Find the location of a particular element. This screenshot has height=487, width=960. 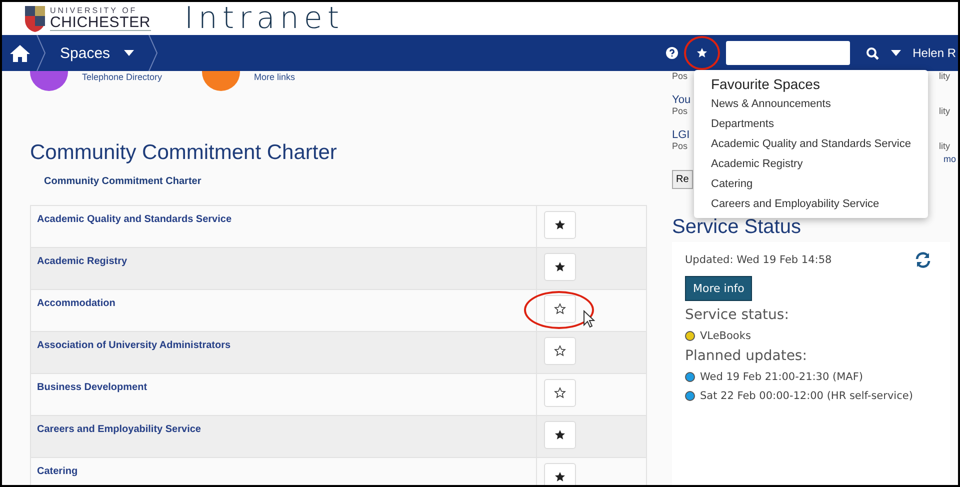

space-link: Accommodation is located at coordinates (283, 310).